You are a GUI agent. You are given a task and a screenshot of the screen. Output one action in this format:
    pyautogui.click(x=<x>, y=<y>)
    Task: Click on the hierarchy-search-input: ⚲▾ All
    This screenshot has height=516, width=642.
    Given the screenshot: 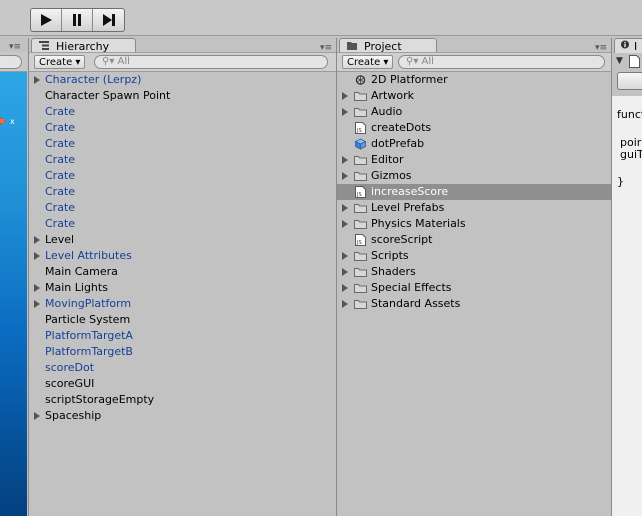 What is the action you would take?
    pyautogui.click(x=211, y=62)
    